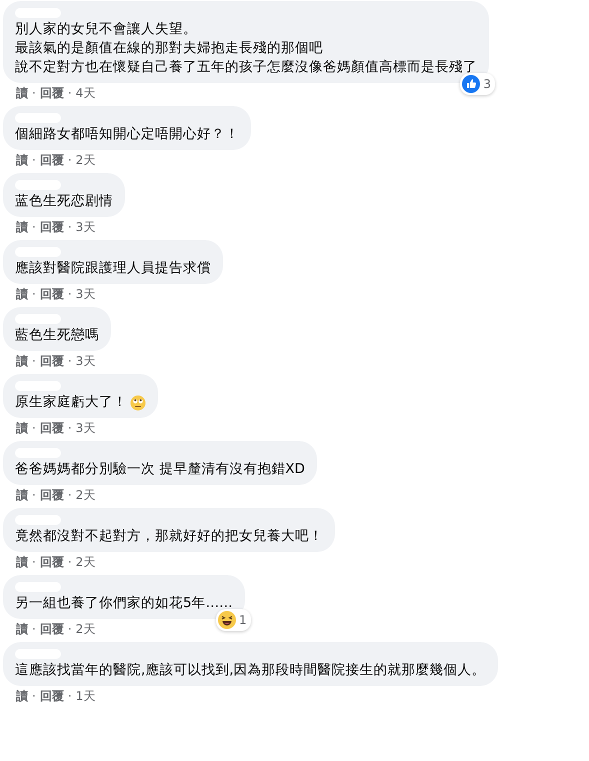 The height and width of the screenshot is (761, 589). Describe the element at coordinates (138, 402) in the screenshot. I see `eye-roll-emoji-icon` at that location.